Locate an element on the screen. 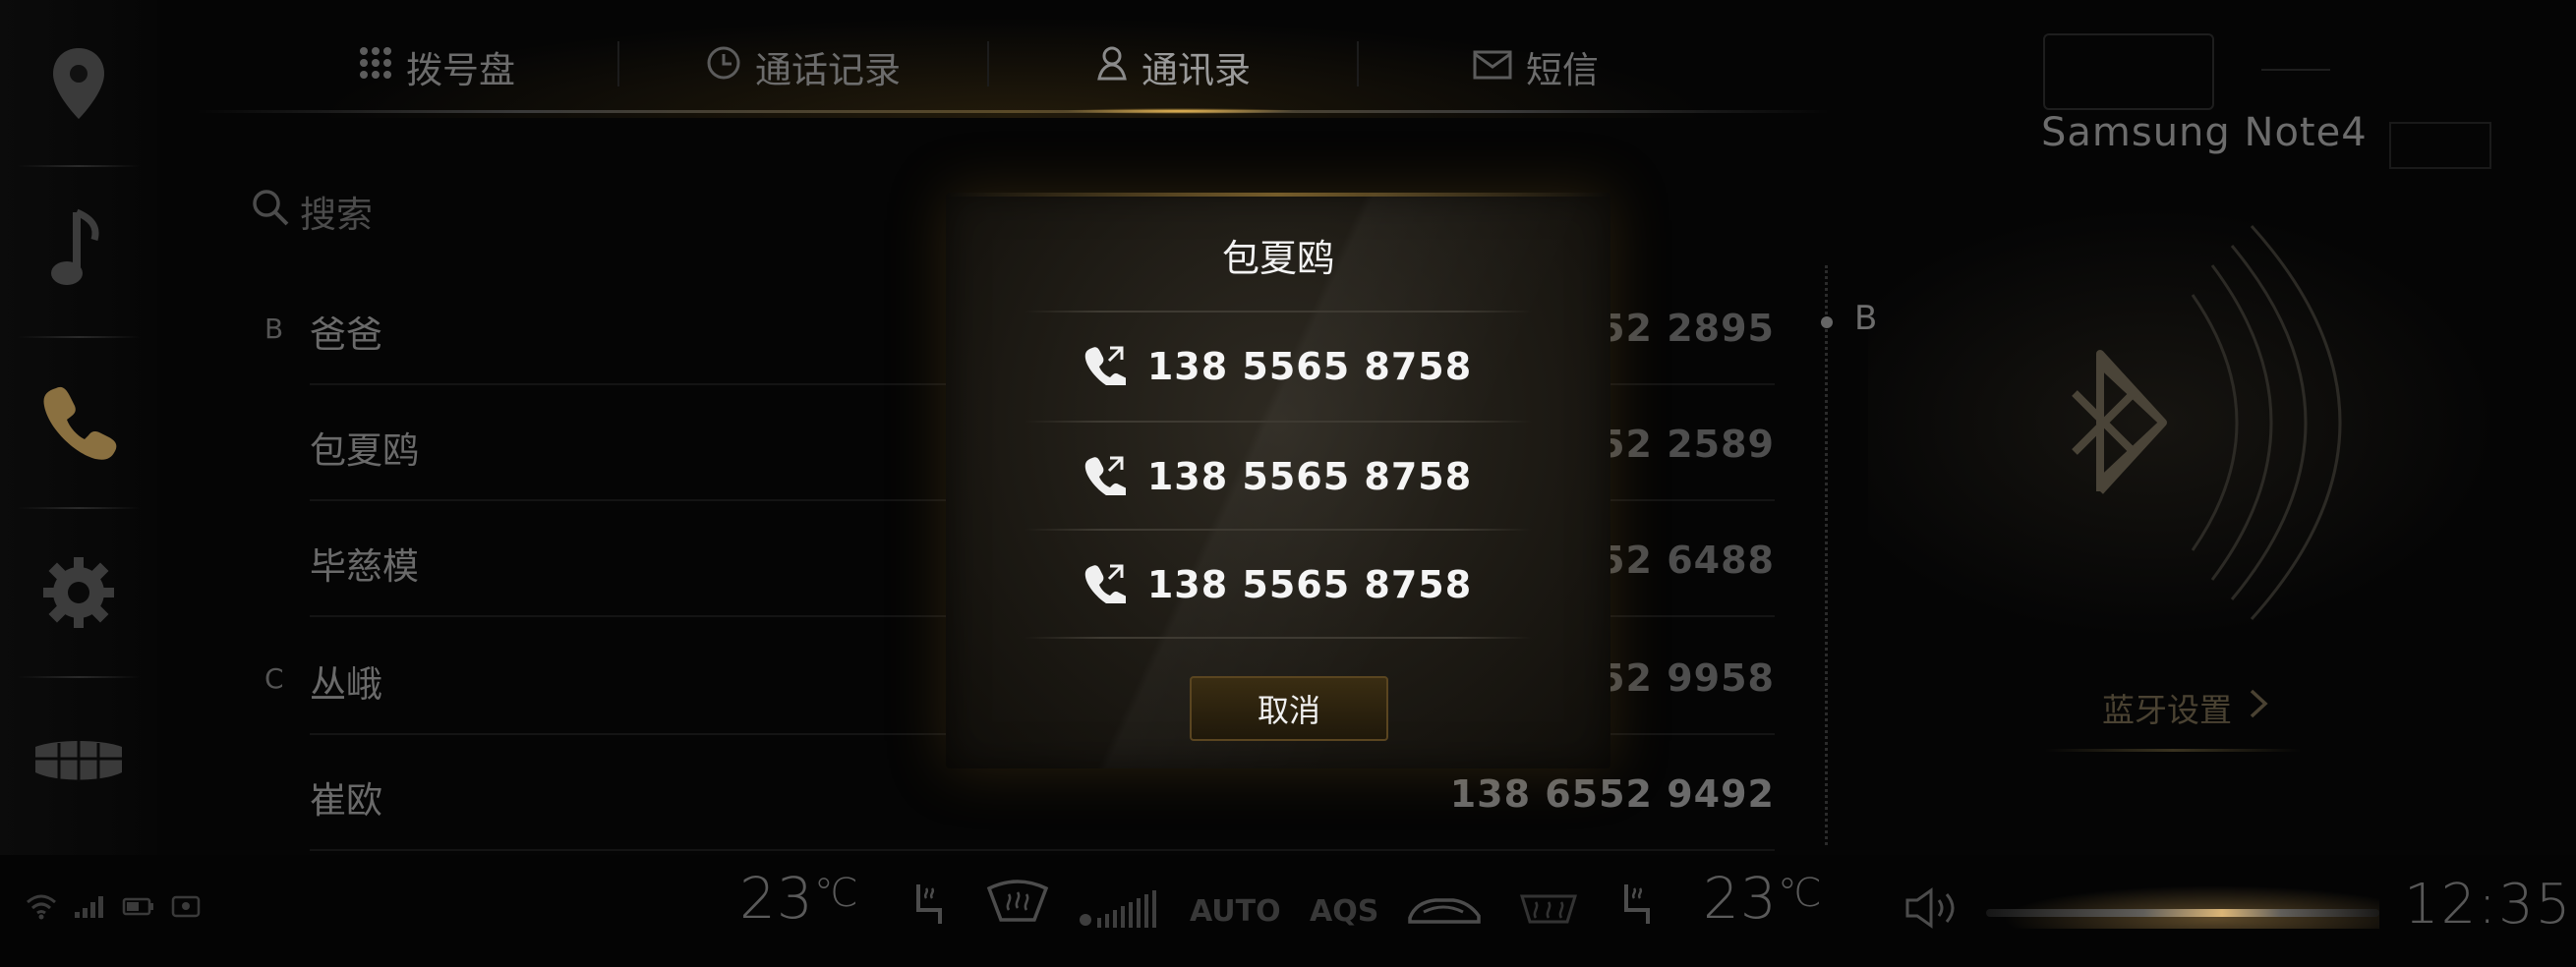 The image size is (2576, 967). search-icon is located at coordinates (270, 212).